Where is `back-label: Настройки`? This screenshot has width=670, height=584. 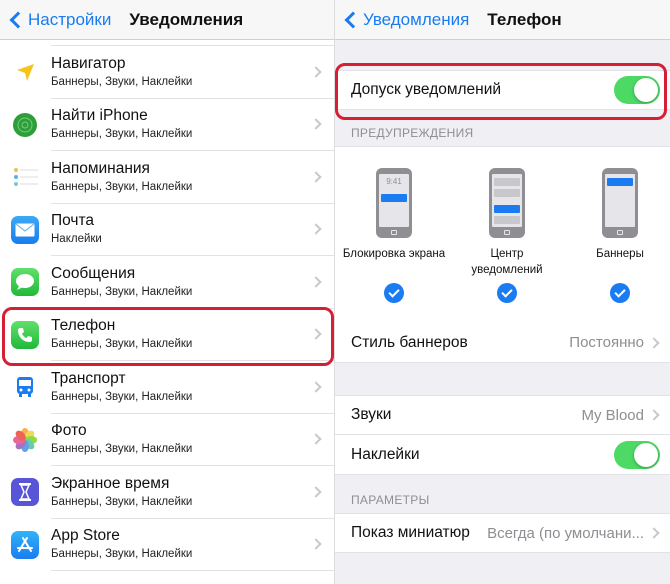 back-label: Настройки is located at coordinates (70, 19).